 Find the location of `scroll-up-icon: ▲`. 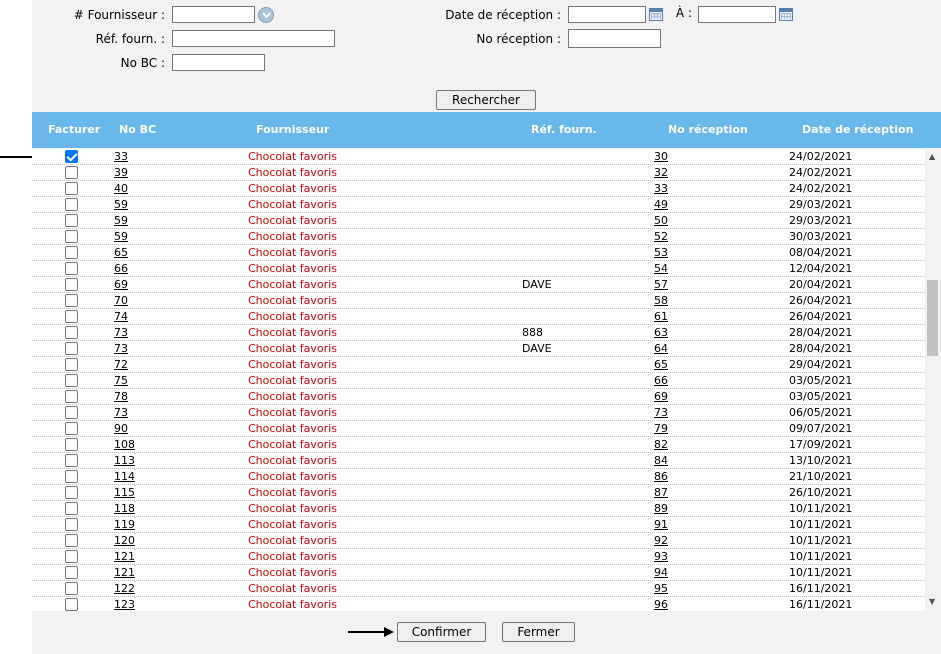

scroll-up-icon: ▲ is located at coordinates (932, 157).